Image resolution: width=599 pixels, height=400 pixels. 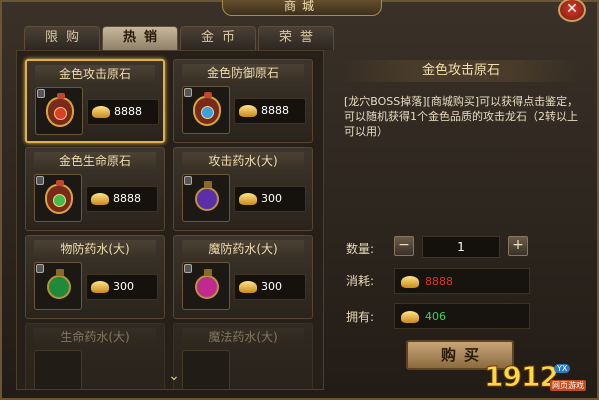 I want to click on item-card: 物防药水(大) 300, so click(x=95, y=277).